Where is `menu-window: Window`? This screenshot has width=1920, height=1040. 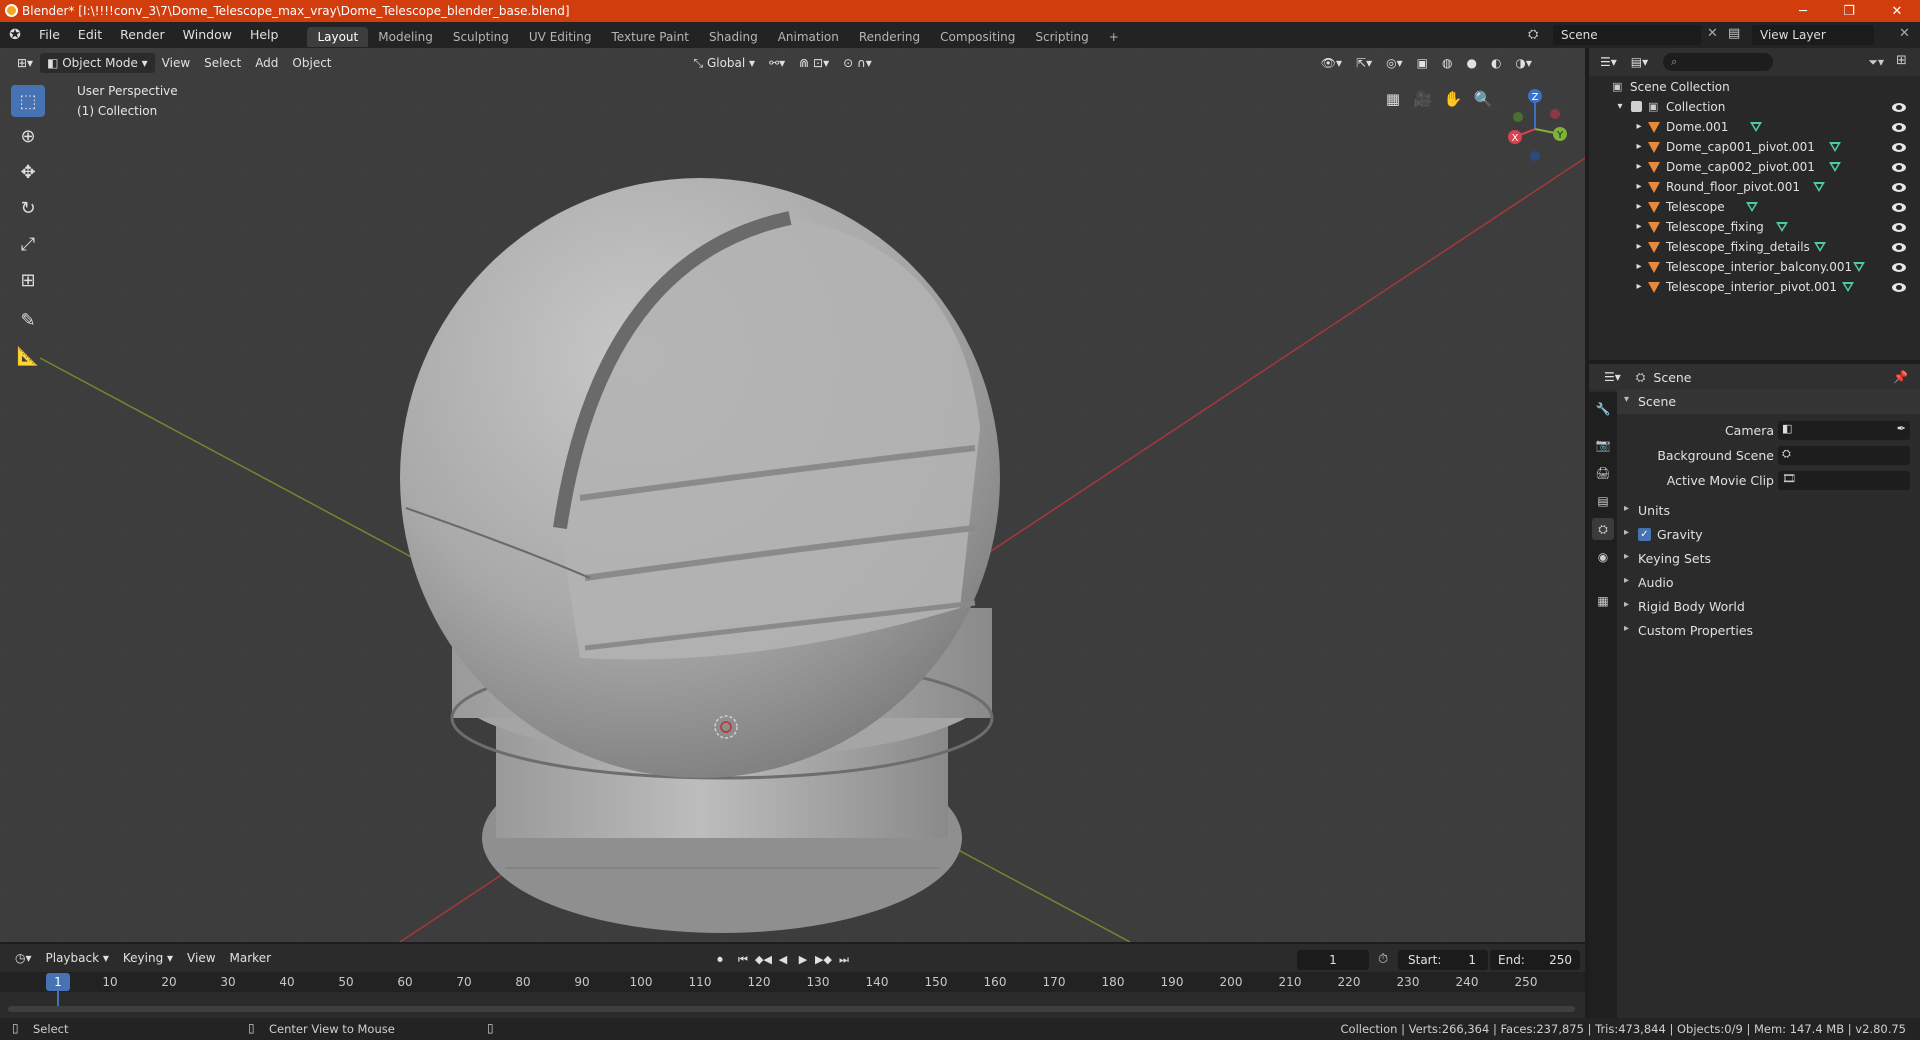
menu-window: Window is located at coordinates (207, 35).